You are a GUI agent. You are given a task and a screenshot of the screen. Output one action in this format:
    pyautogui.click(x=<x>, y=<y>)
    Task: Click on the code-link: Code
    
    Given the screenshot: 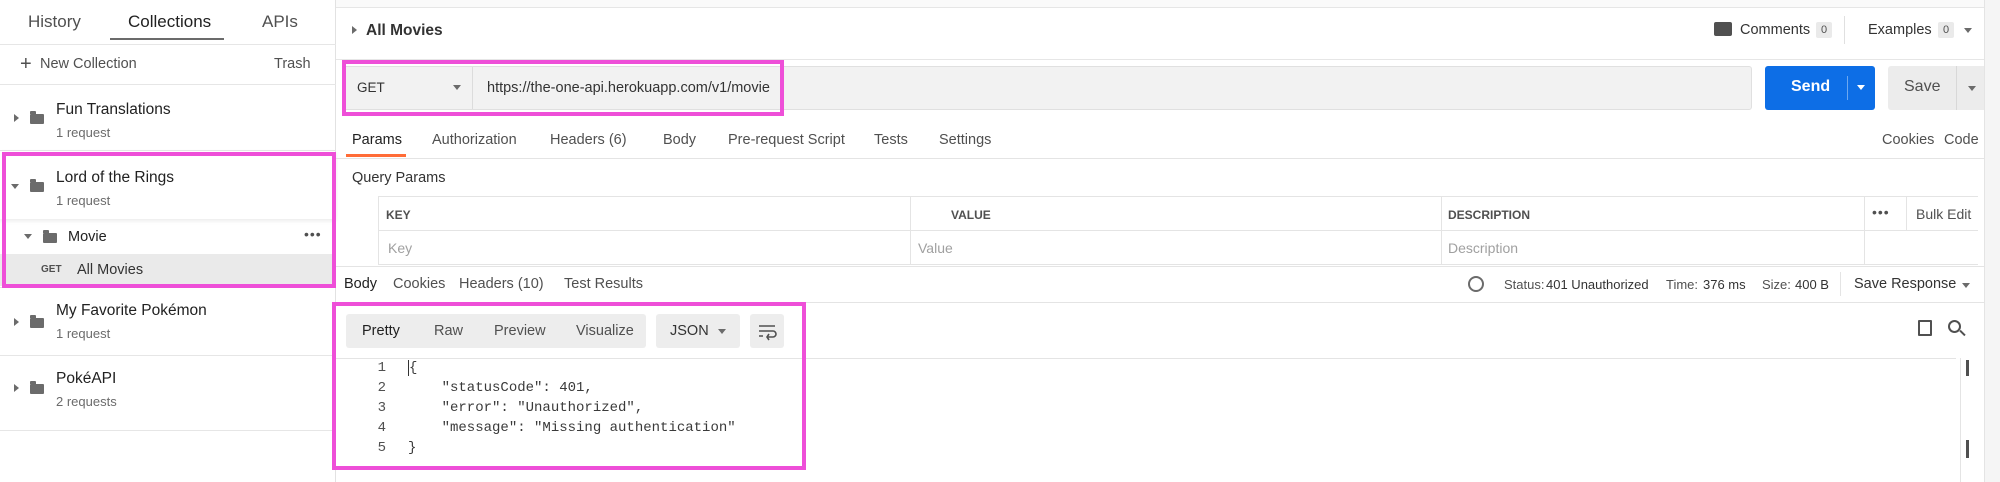 What is the action you would take?
    pyautogui.click(x=1961, y=140)
    